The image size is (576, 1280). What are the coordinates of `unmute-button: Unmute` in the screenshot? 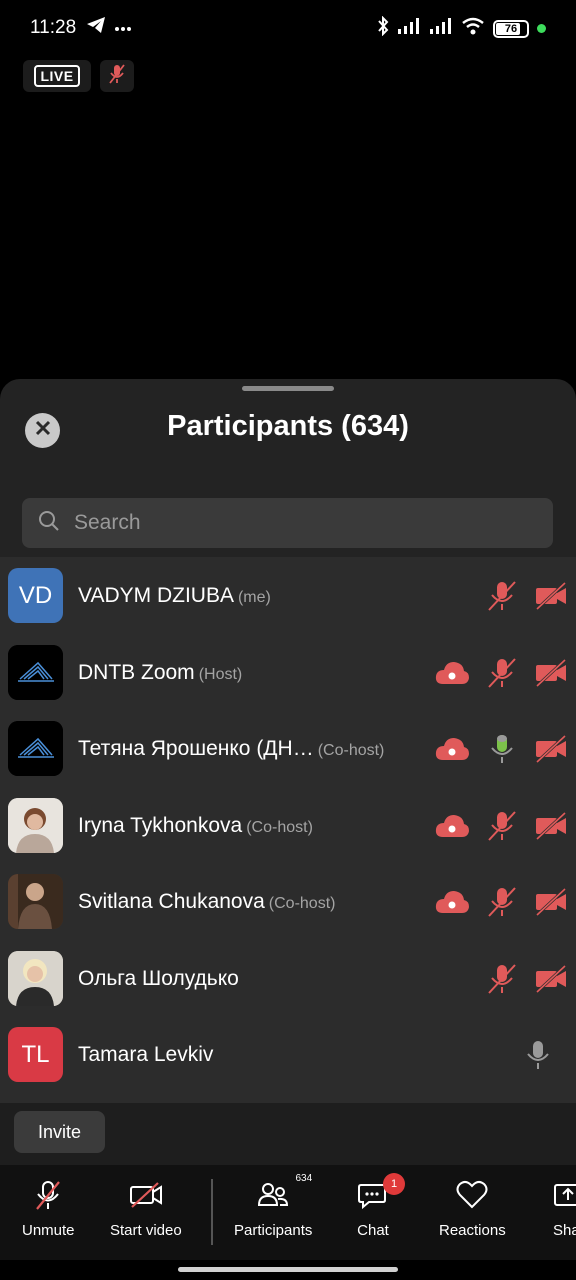 It's located at (48, 1209).